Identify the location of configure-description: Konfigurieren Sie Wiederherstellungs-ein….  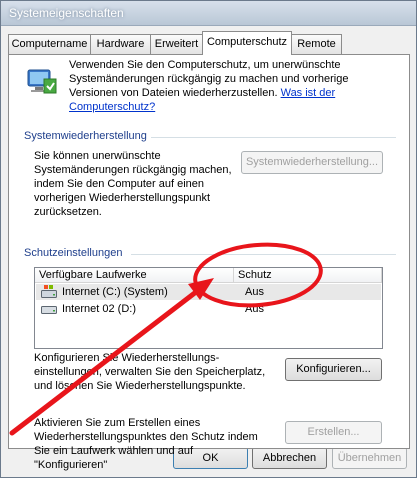
(150, 372).